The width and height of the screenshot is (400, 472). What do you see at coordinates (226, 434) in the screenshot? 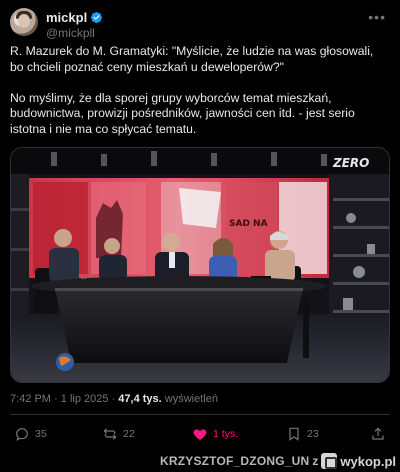
I see `like-count: 1 tys.` at bounding box center [226, 434].